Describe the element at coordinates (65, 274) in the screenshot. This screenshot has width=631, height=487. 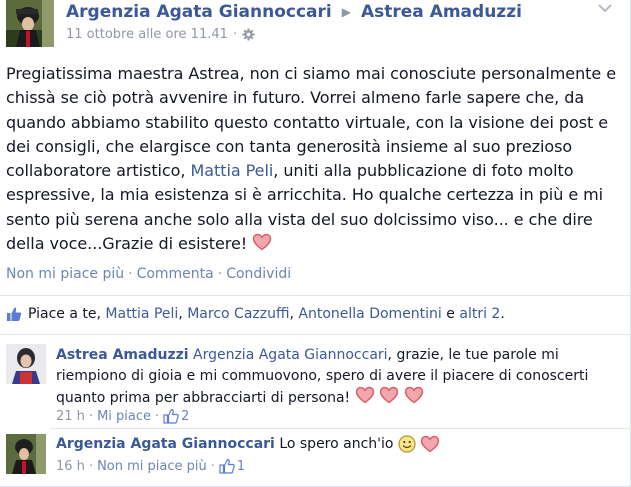
I see `unlike-link: Non mi piace più` at that location.